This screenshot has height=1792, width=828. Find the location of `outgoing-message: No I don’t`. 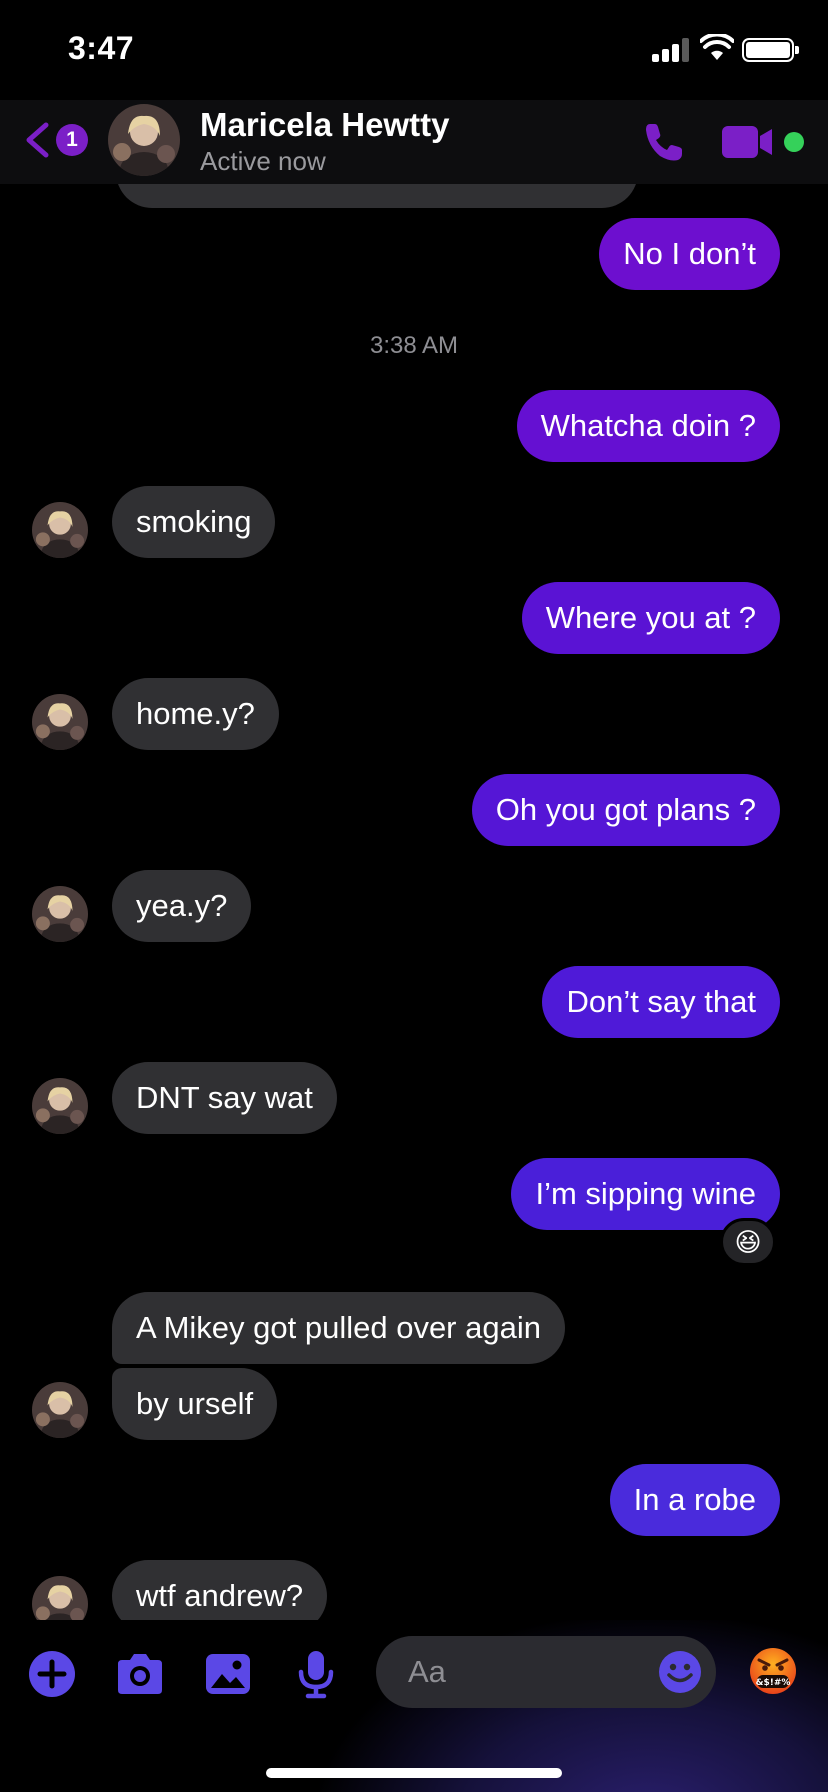

outgoing-message: No I don’t is located at coordinates (689, 254).